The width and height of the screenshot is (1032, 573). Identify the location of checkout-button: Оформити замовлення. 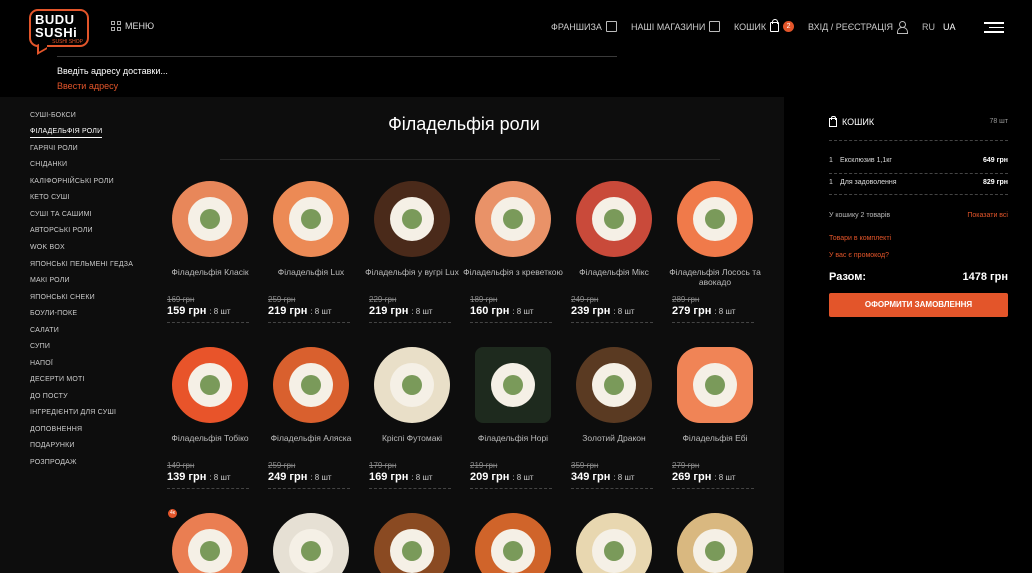
(918, 305).